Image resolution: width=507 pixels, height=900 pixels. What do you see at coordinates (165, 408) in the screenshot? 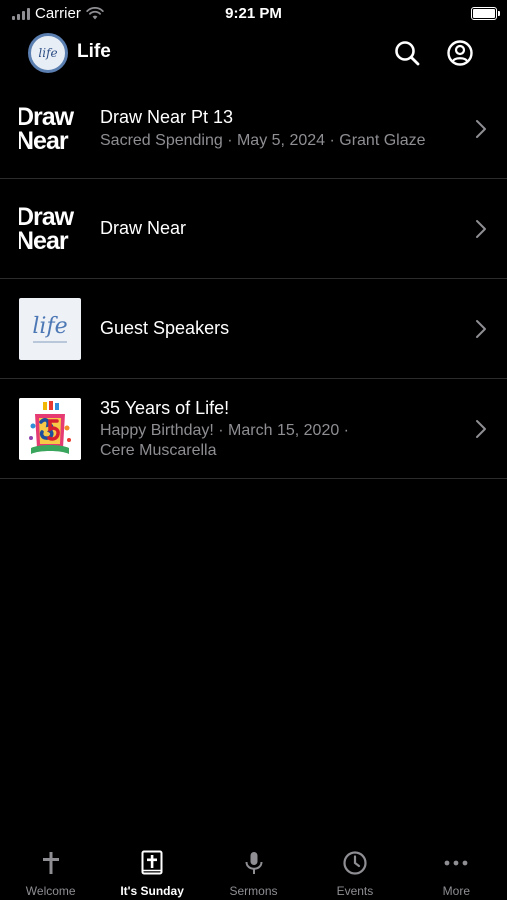
I see `list-item-title: 35 Years of Life!` at bounding box center [165, 408].